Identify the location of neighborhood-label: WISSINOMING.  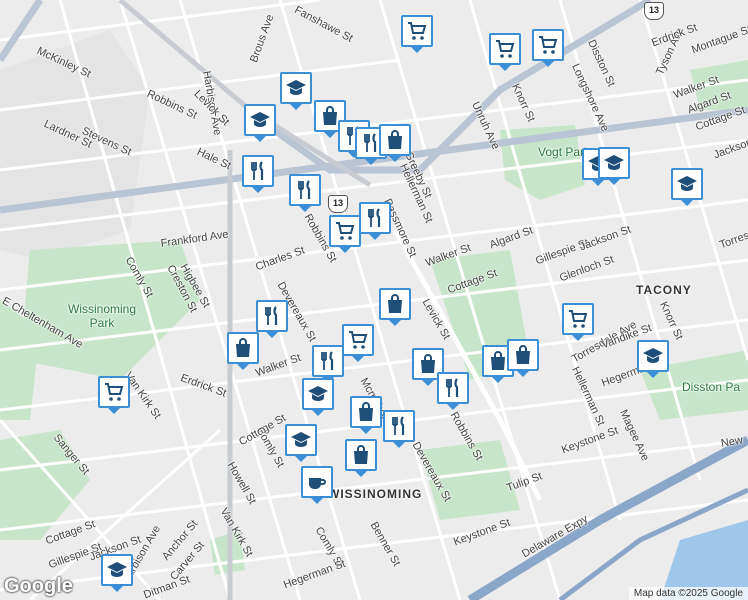
(375, 494).